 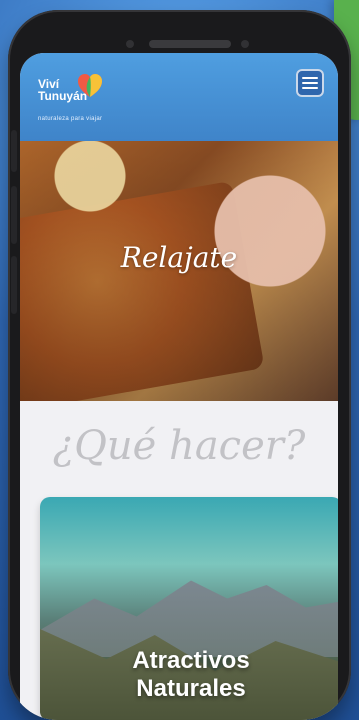 What do you see at coordinates (179, 446) in the screenshot?
I see `section-title: ¿Qué hacer?` at bounding box center [179, 446].